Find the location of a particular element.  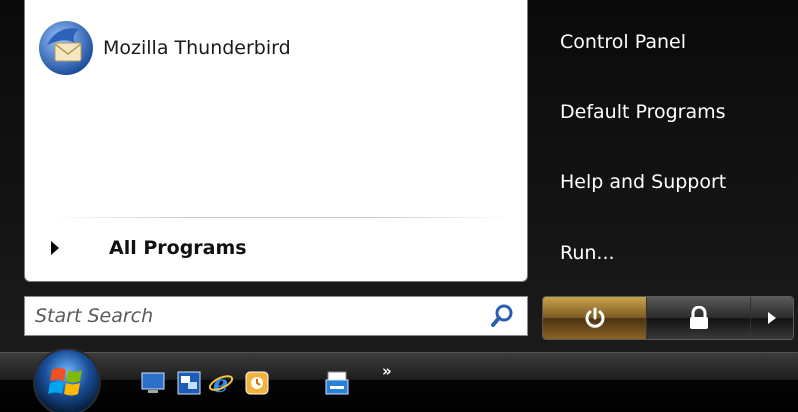

default-programs-link: Default Programs is located at coordinates (670, 112).